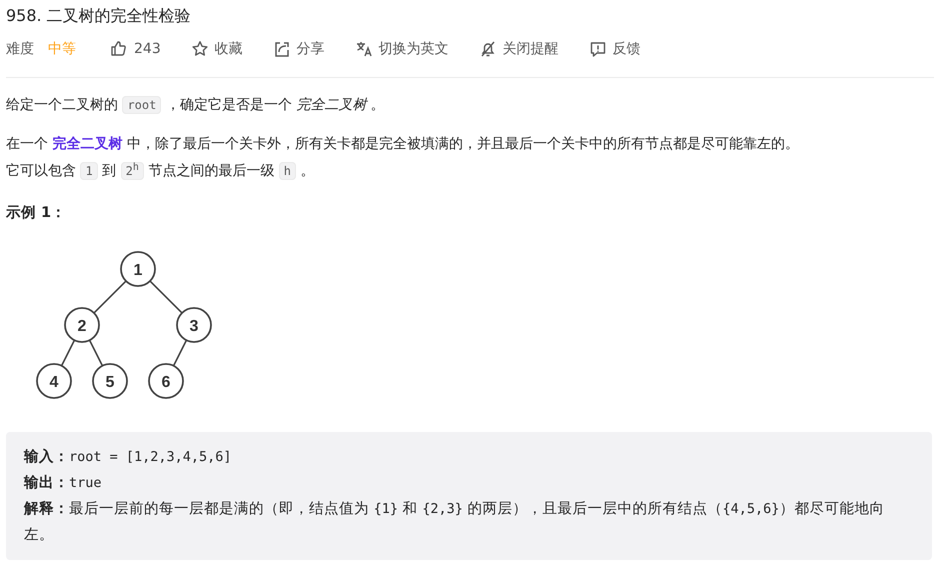 This screenshot has width=940, height=572. What do you see at coordinates (20, 49) in the screenshot?
I see `difficulty-label: 难度` at bounding box center [20, 49].